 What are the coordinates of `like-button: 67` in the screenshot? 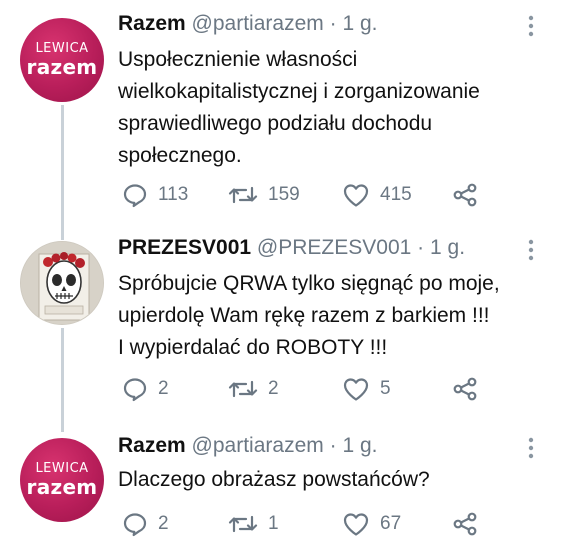 It's located at (371, 524).